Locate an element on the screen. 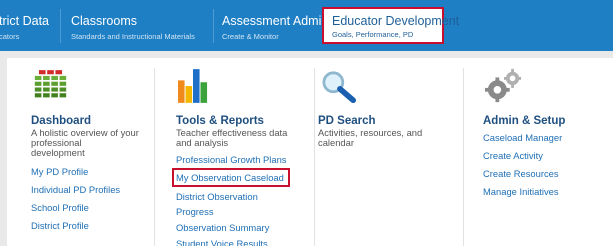 This screenshot has height=246, width=613. link-individual-pd-profiles: Individual PD Profiles is located at coordinates (75, 189).